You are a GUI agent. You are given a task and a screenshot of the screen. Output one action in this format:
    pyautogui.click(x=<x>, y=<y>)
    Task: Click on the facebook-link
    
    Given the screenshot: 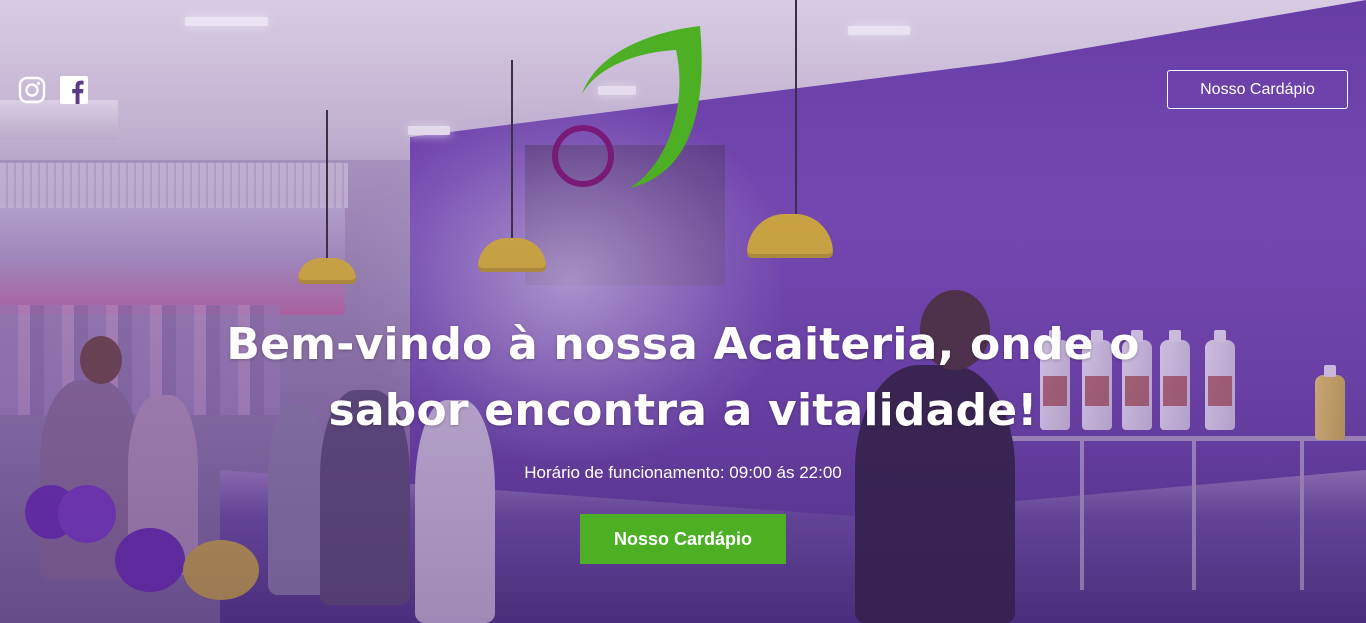 What is the action you would take?
    pyautogui.click(x=74, y=90)
    